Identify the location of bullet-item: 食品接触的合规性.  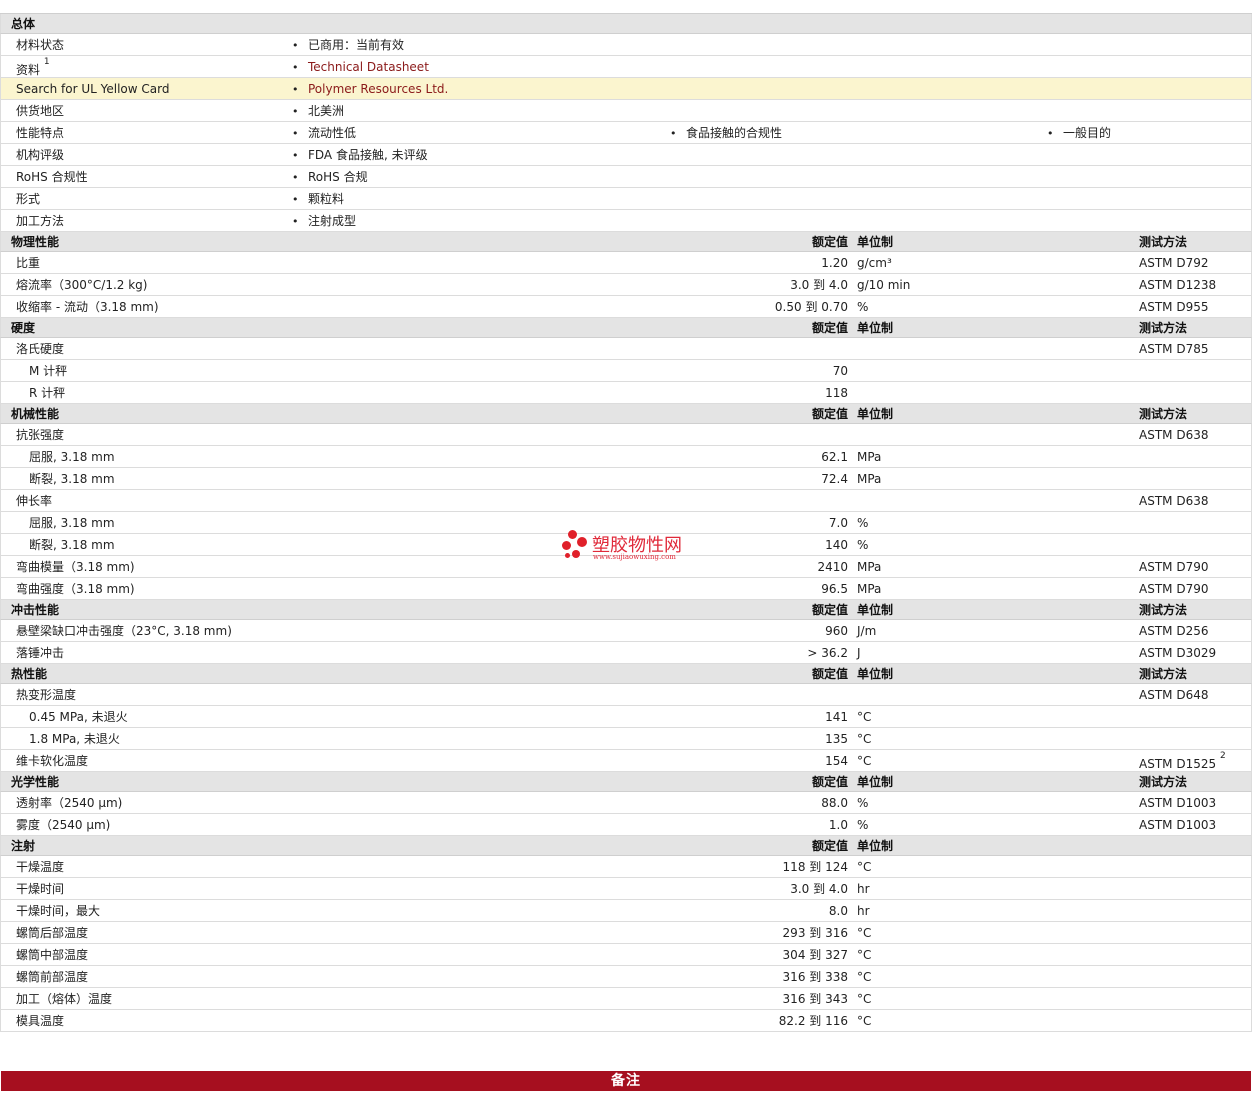
(726, 133).